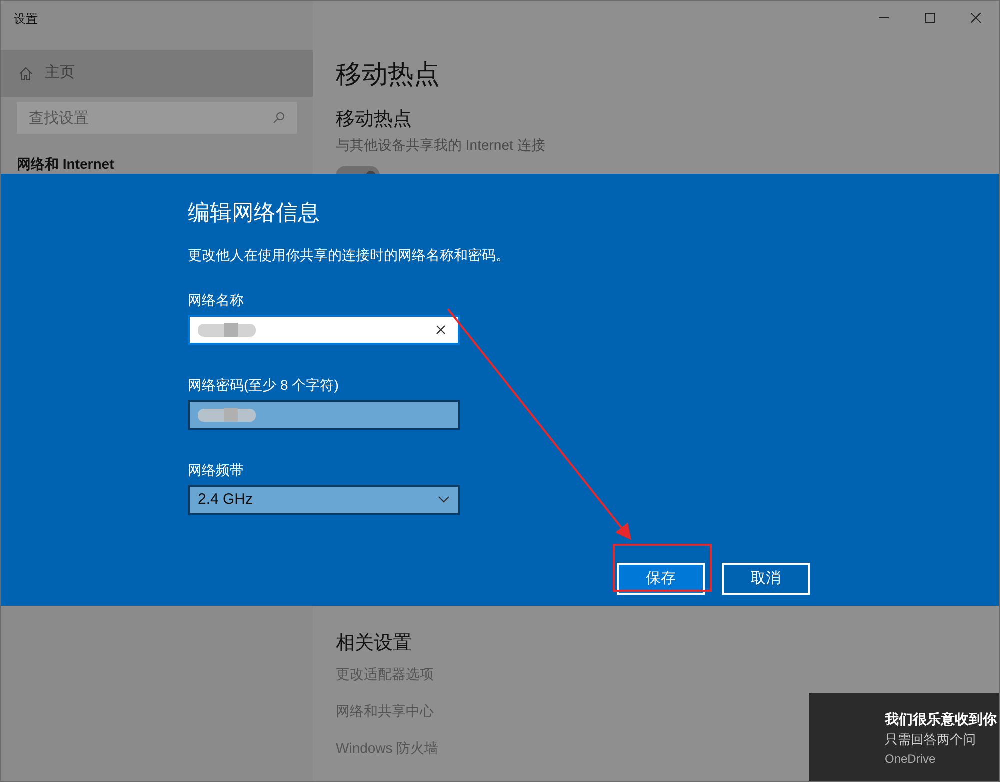  Describe the element at coordinates (279, 118) in the screenshot. I see `search-icon` at that location.